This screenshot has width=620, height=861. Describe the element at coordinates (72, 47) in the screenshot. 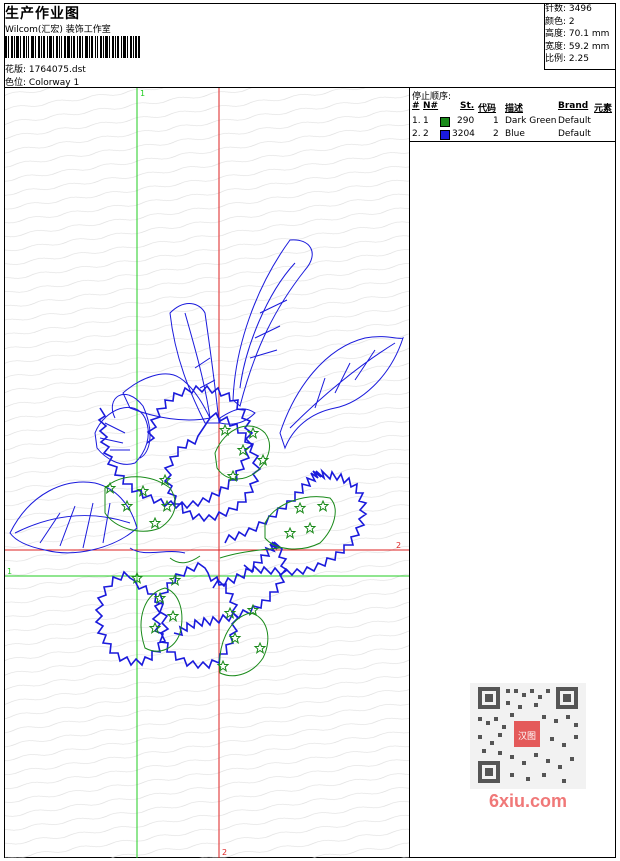

I see `barcode` at that location.